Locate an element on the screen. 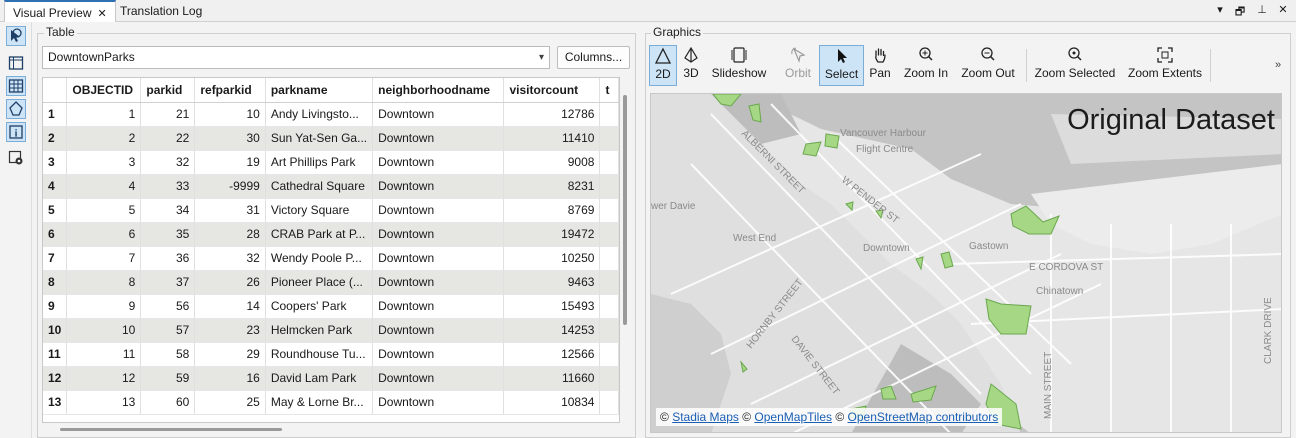  table-cell: 33 is located at coordinates (168, 186).